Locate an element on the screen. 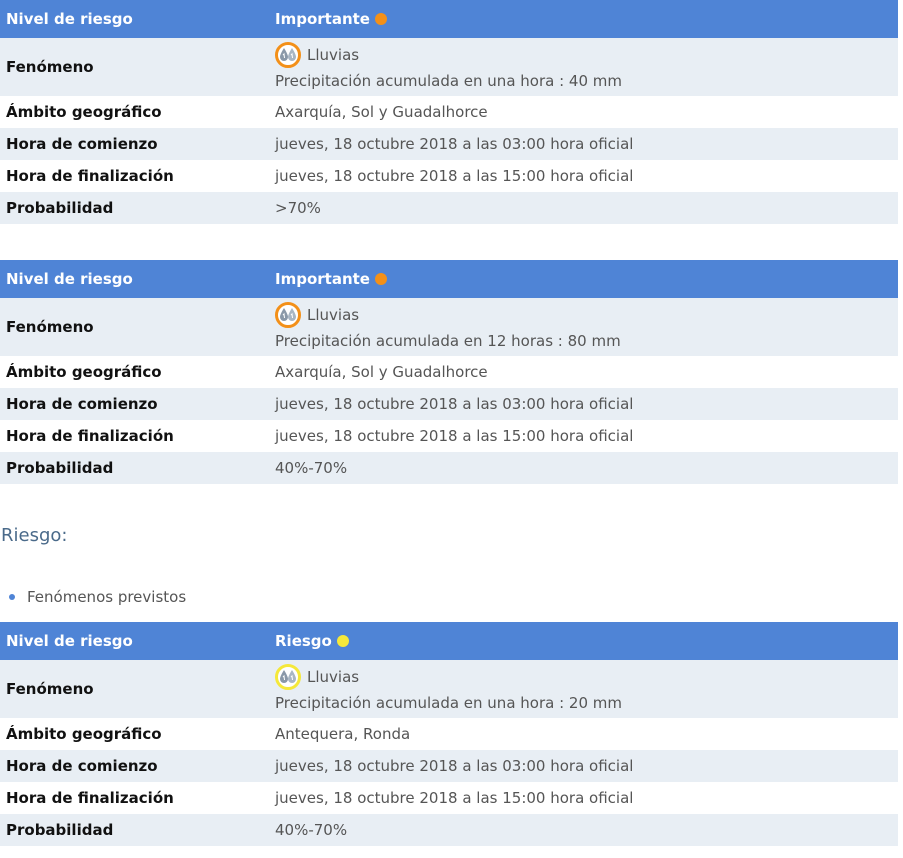  area-row: Ámbito geográfico Antequera, Ronda is located at coordinates (449, 734).